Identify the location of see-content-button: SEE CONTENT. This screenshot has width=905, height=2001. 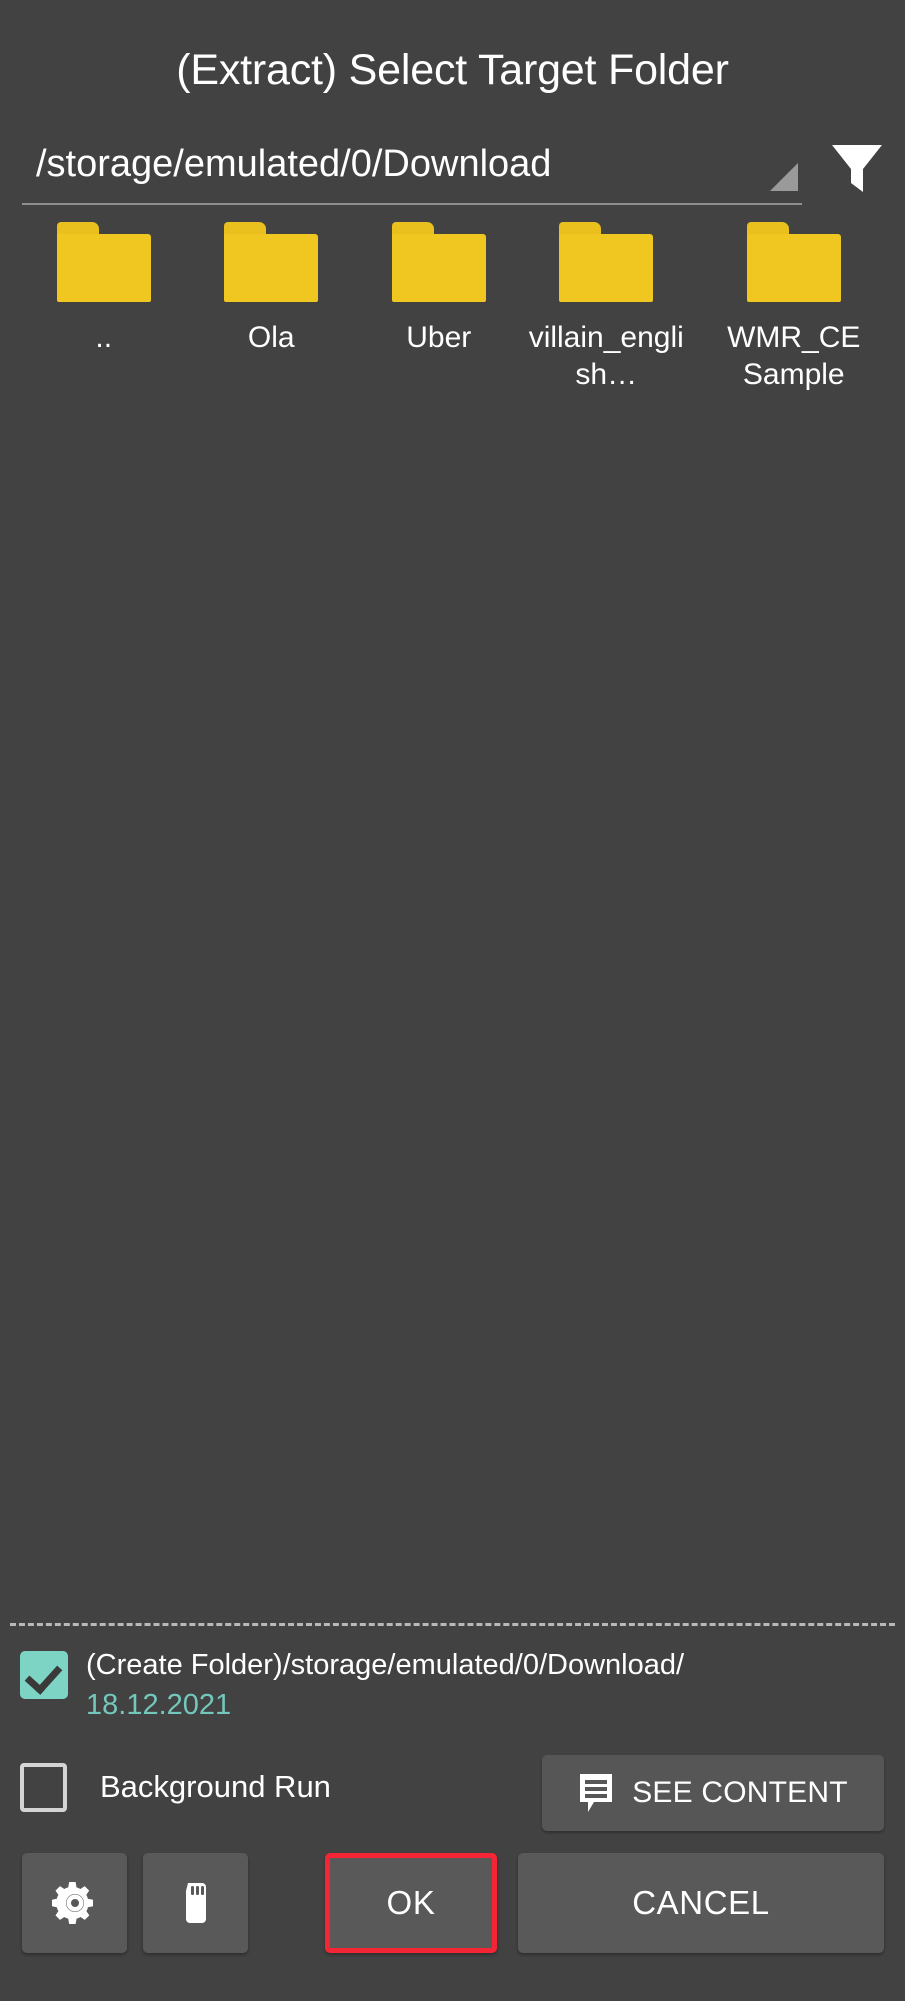
(713, 1793).